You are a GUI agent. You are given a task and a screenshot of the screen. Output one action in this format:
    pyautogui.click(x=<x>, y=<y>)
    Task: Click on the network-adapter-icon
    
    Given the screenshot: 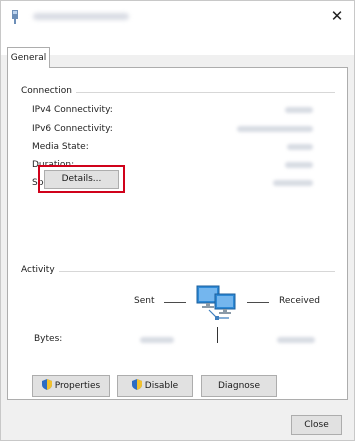 What is the action you would take?
    pyautogui.click(x=15, y=17)
    